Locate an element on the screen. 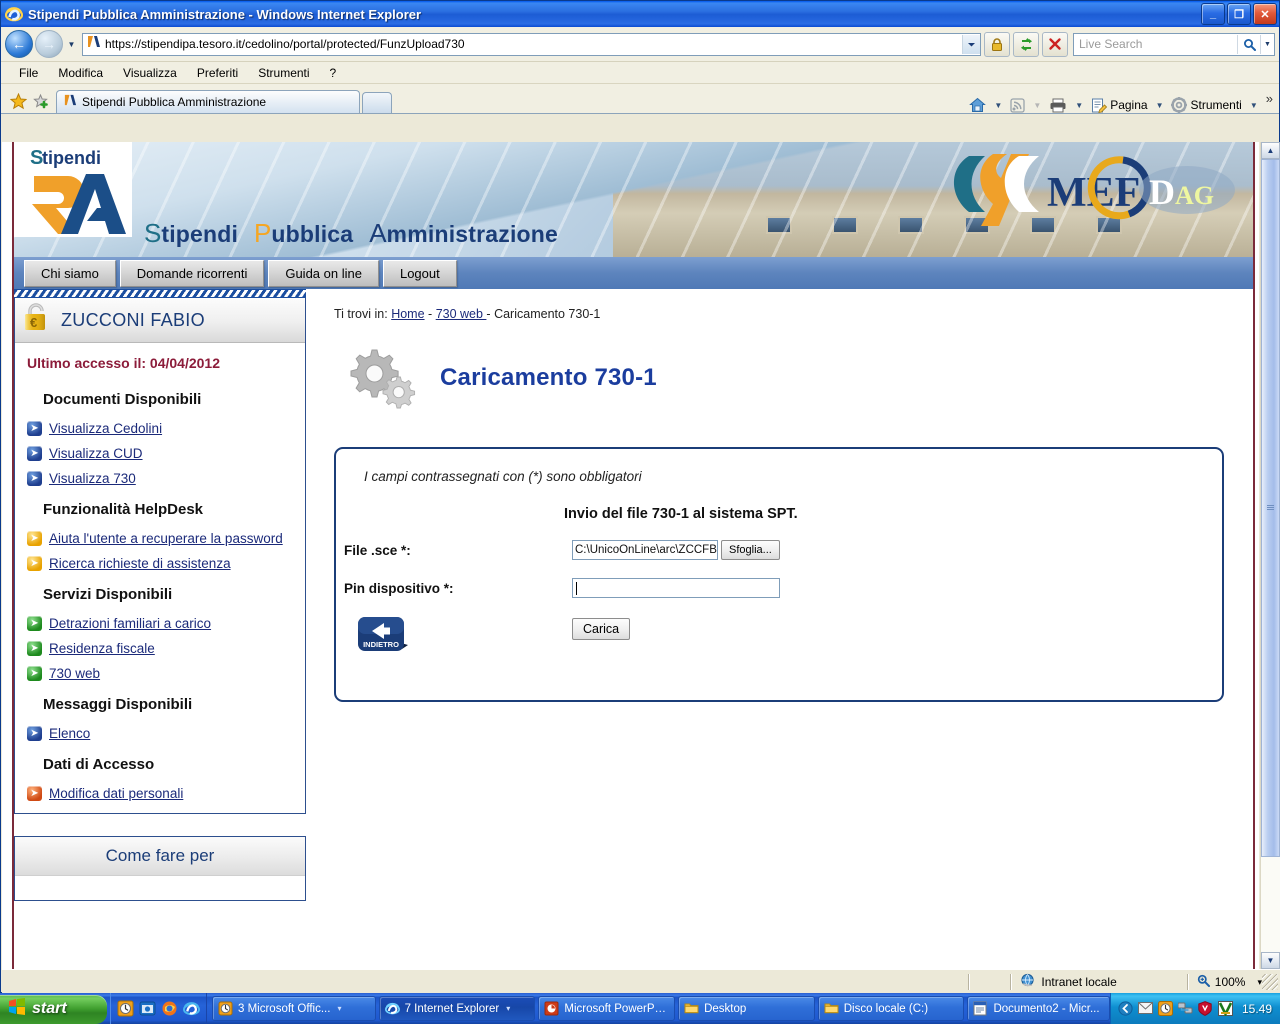 The height and width of the screenshot is (1024, 1280). antivirus-icon is located at coordinates (1225, 1009).